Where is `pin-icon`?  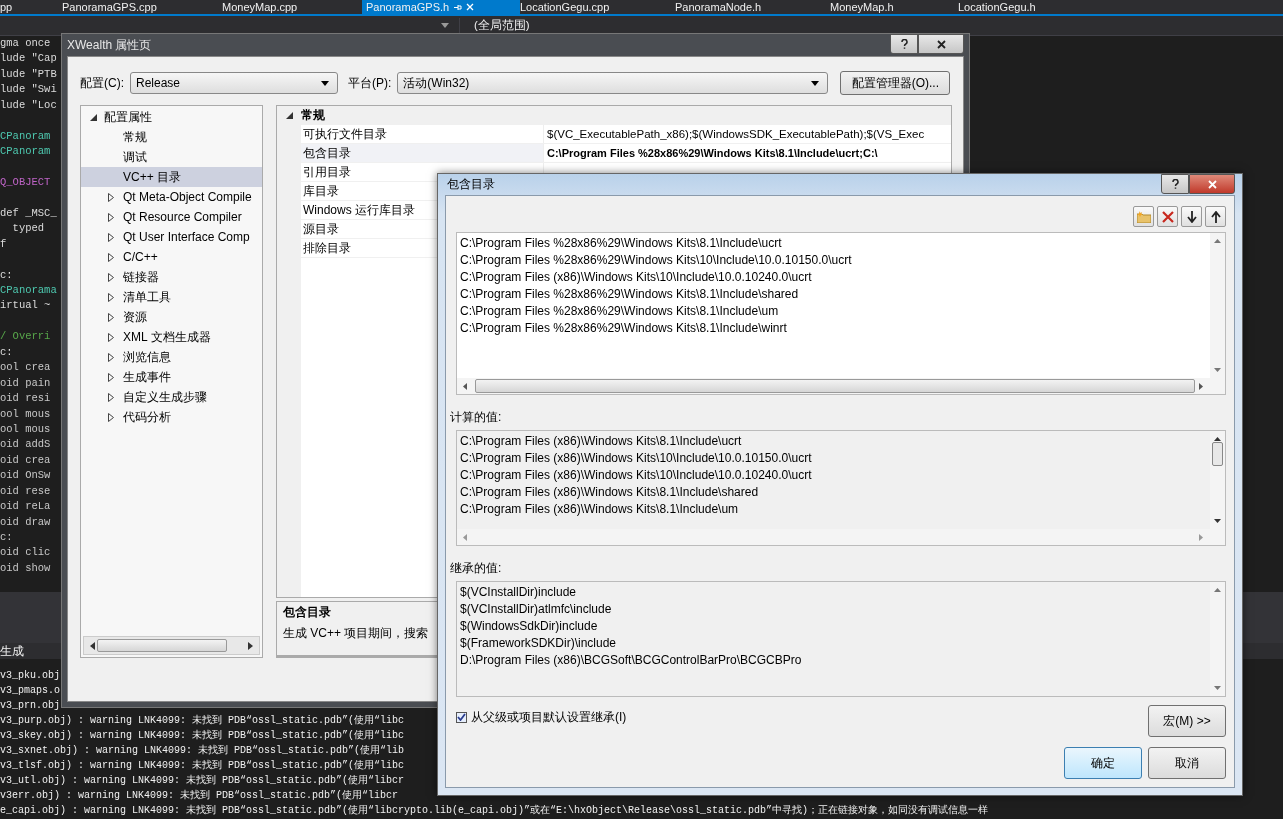 pin-icon is located at coordinates (458, 7).